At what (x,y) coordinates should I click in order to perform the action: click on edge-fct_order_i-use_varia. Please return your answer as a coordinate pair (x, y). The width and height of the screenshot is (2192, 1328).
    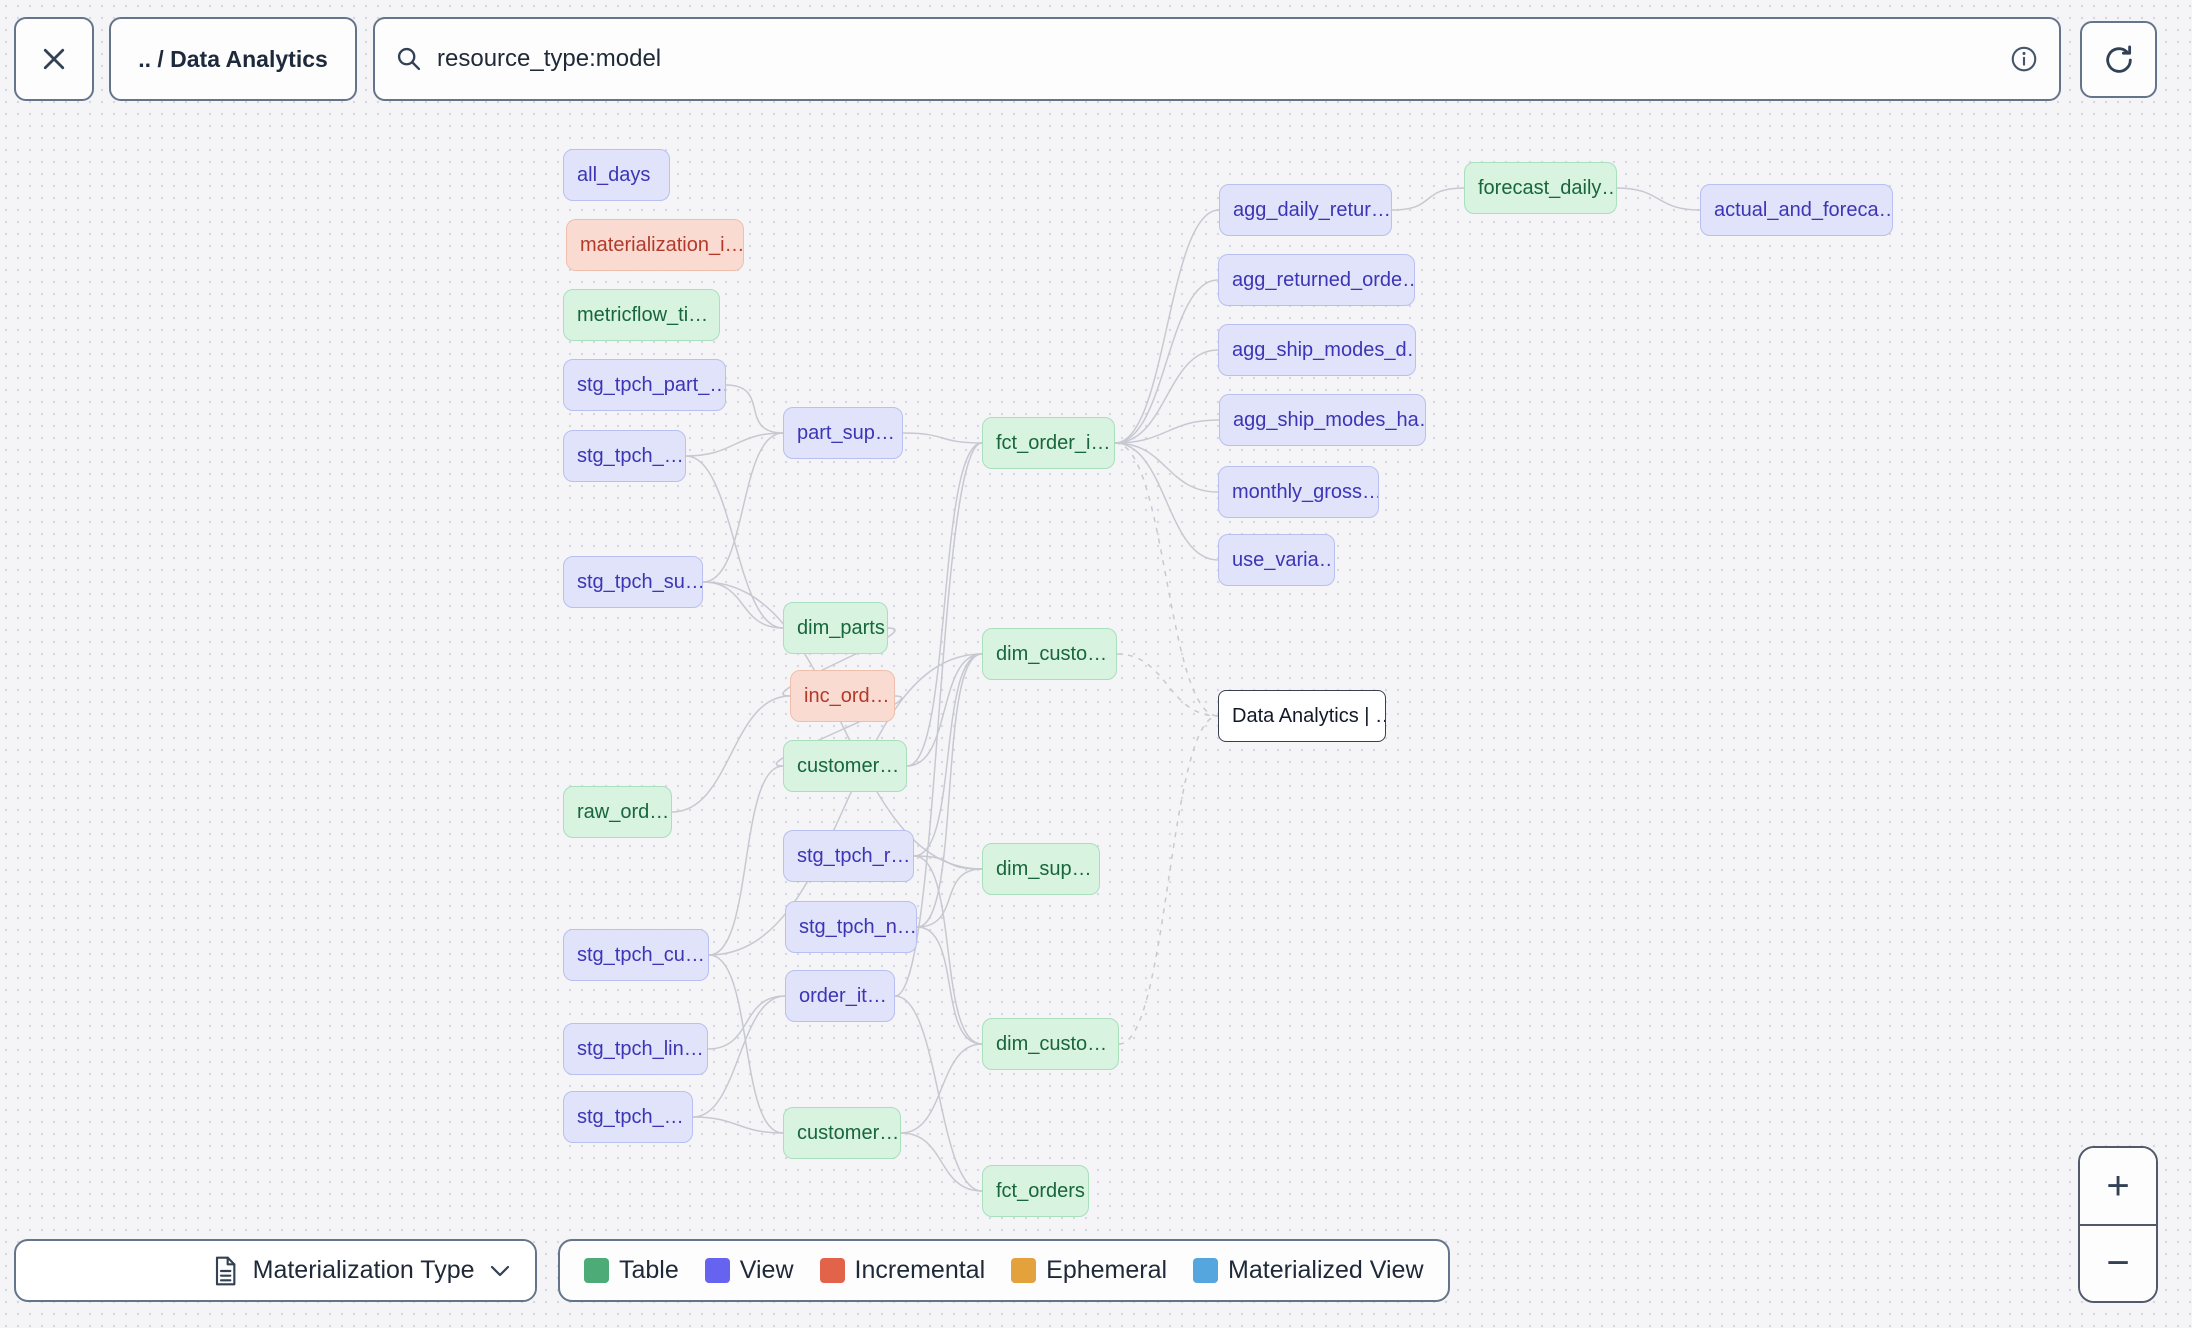
    Looking at the image, I should click on (1166, 501).